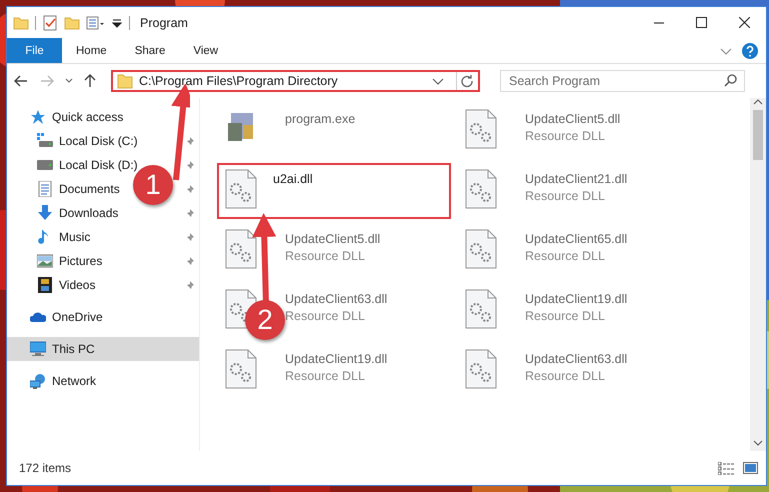  Describe the element at coordinates (77, 285) in the screenshot. I see `nav-item: Videos` at that location.